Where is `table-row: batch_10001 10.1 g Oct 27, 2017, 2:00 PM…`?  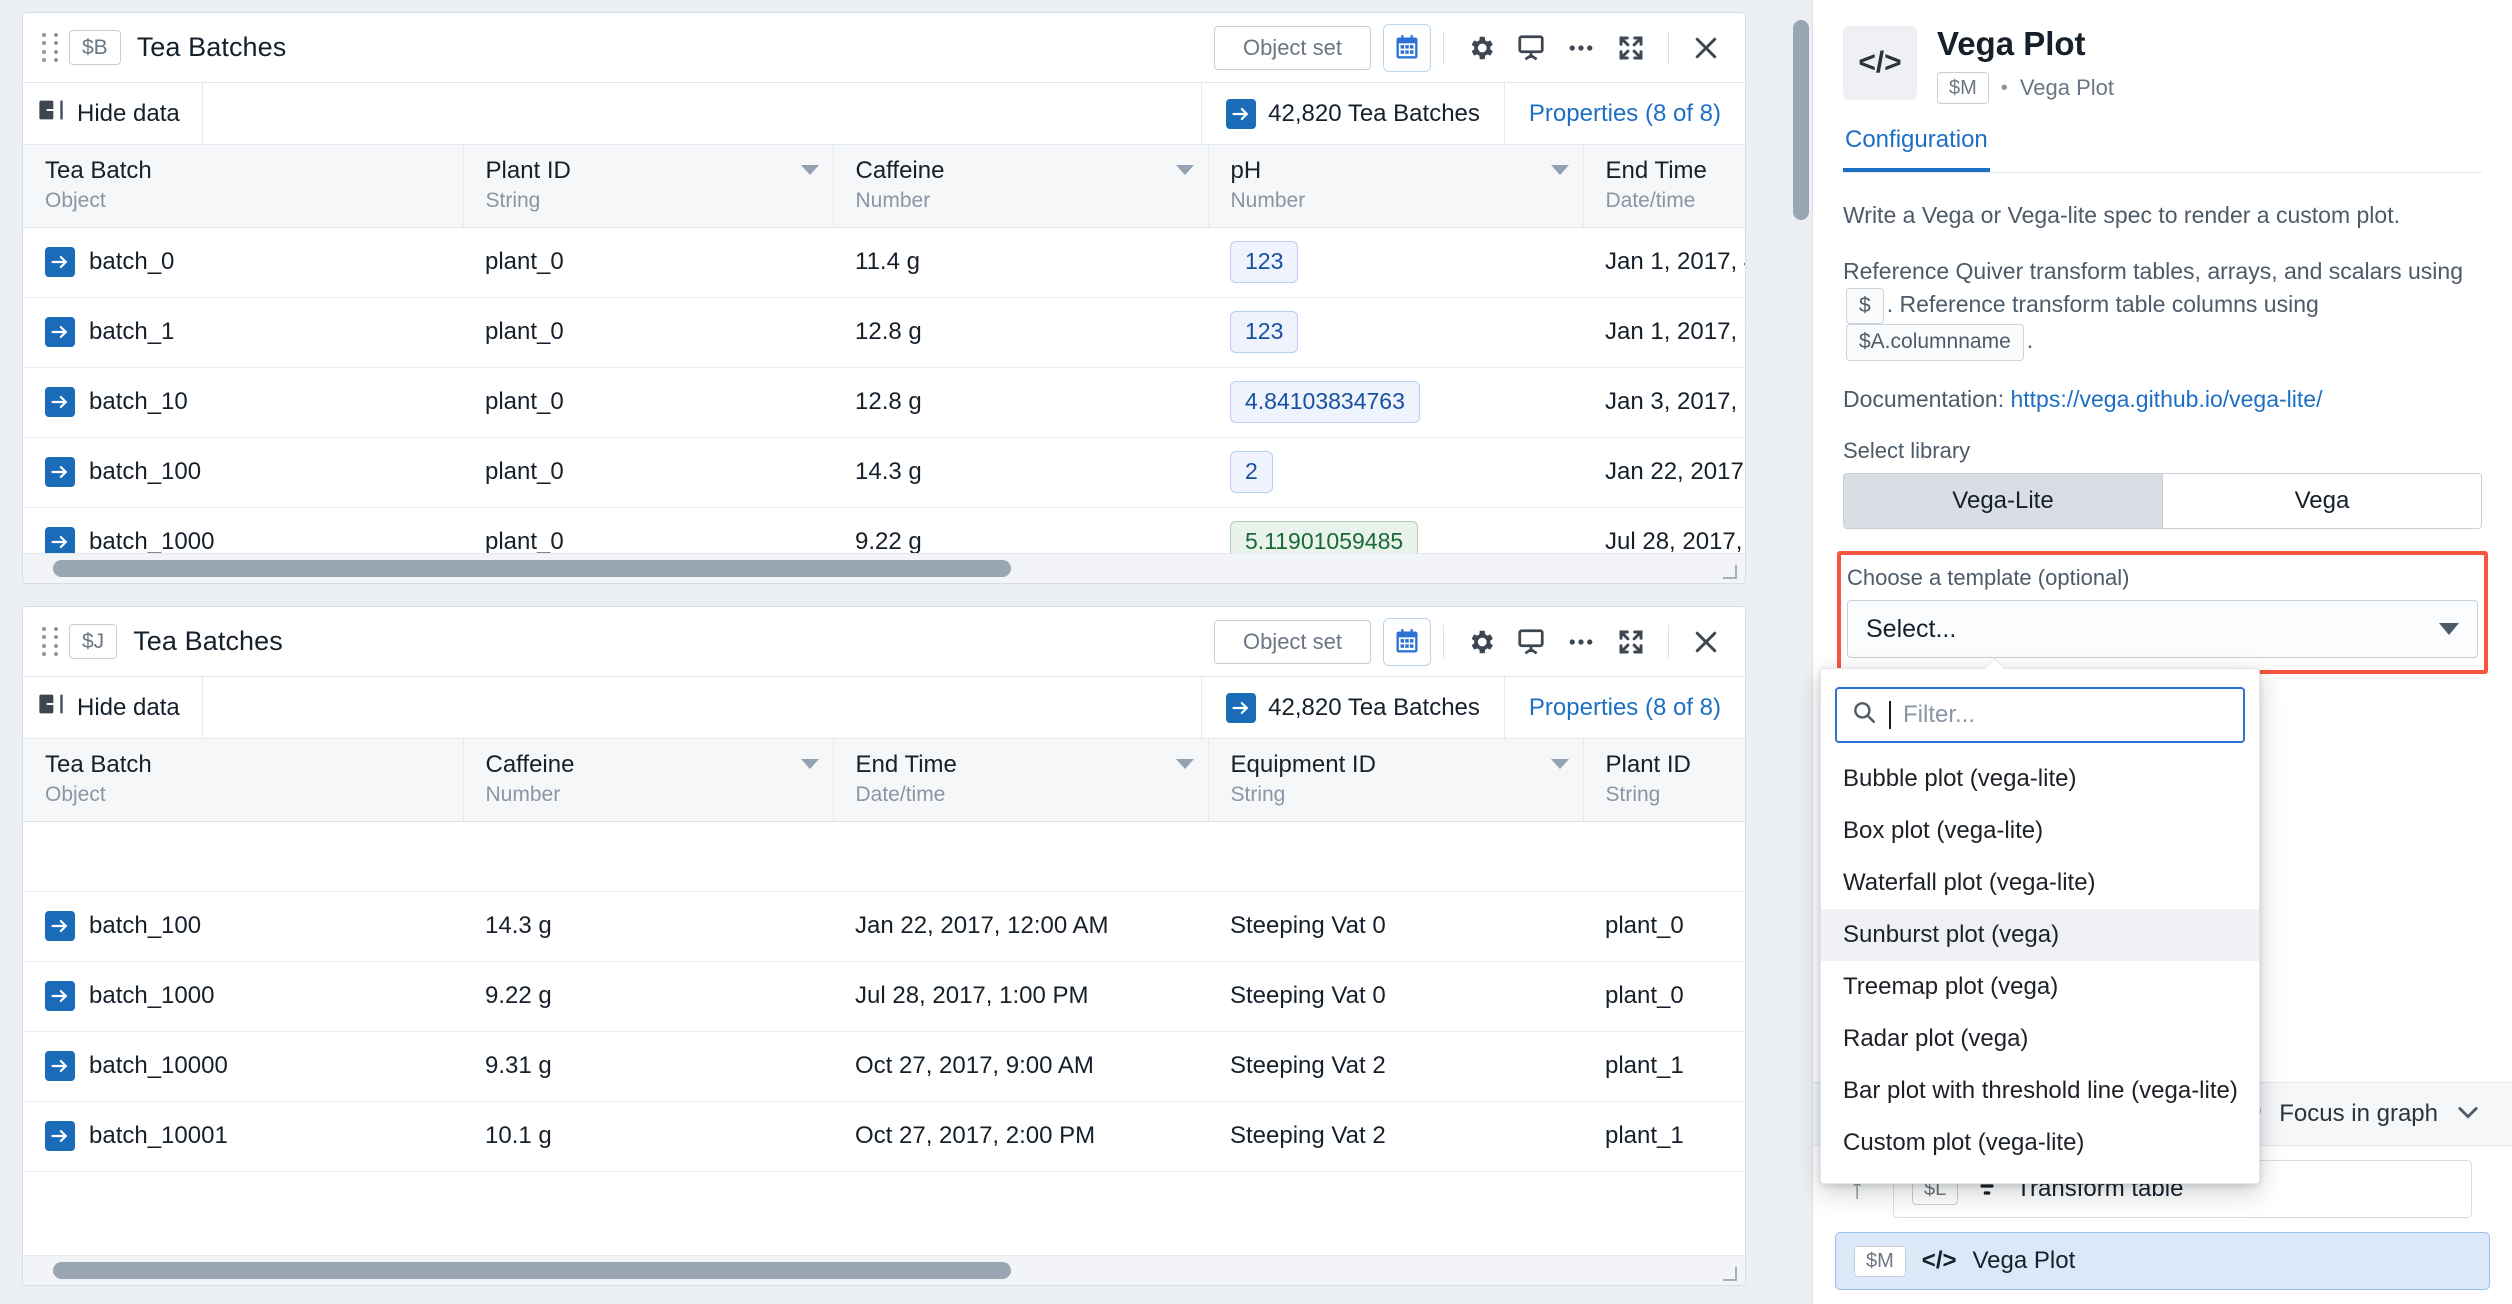
table-row: batch_10001 10.1 g Oct 27, 2017, 2:00 PM… is located at coordinates (884, 1136).